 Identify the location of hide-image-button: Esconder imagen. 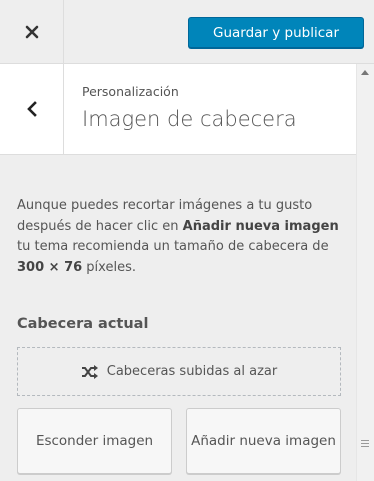
(94, 441).